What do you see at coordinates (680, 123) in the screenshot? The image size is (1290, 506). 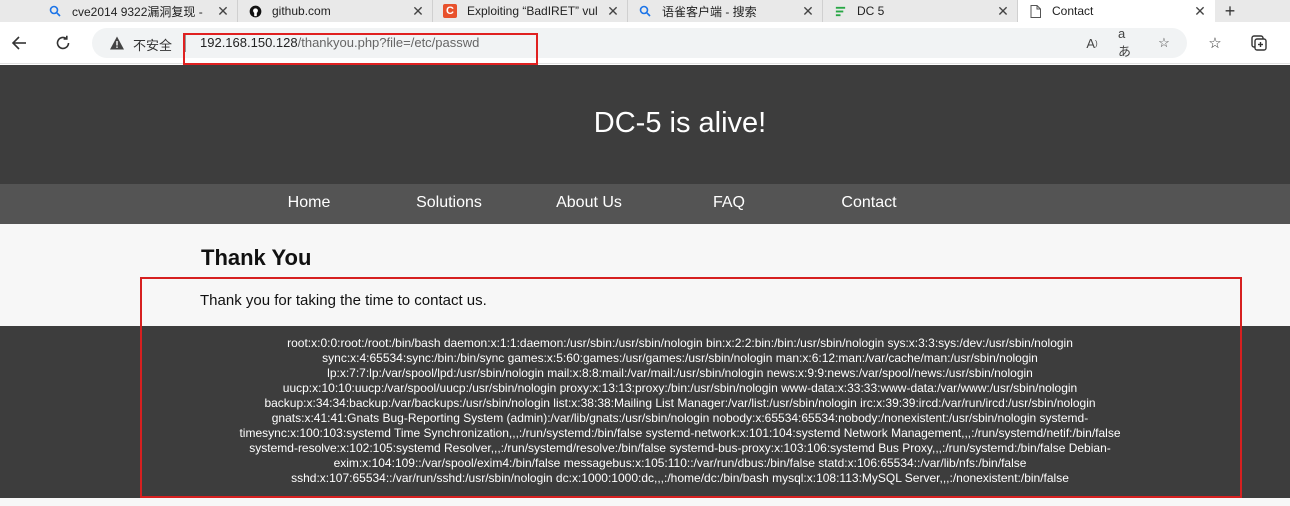 I see `site-title: DC-5 is alive!` at bounding box center [680, 123].